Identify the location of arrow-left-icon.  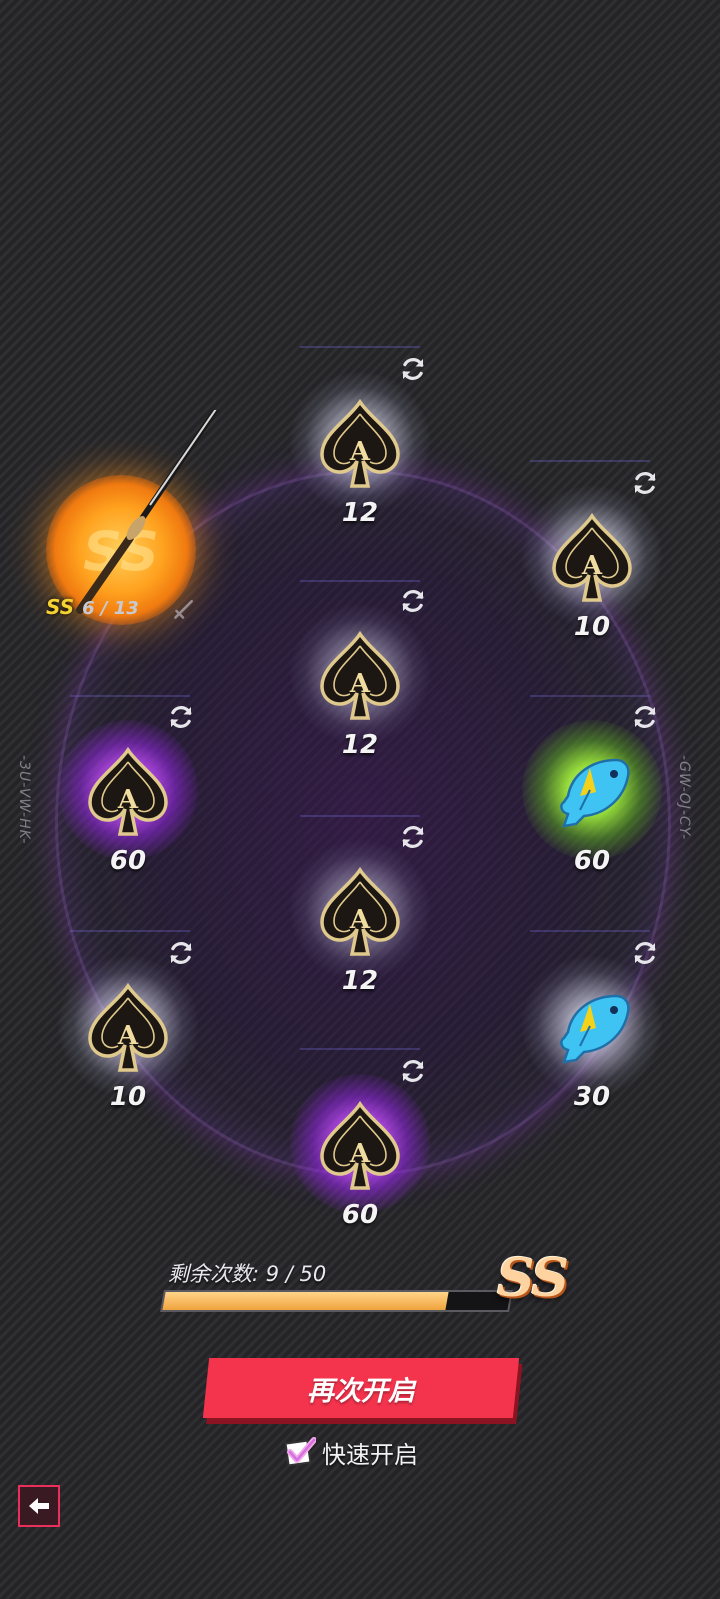
(39, 1506).